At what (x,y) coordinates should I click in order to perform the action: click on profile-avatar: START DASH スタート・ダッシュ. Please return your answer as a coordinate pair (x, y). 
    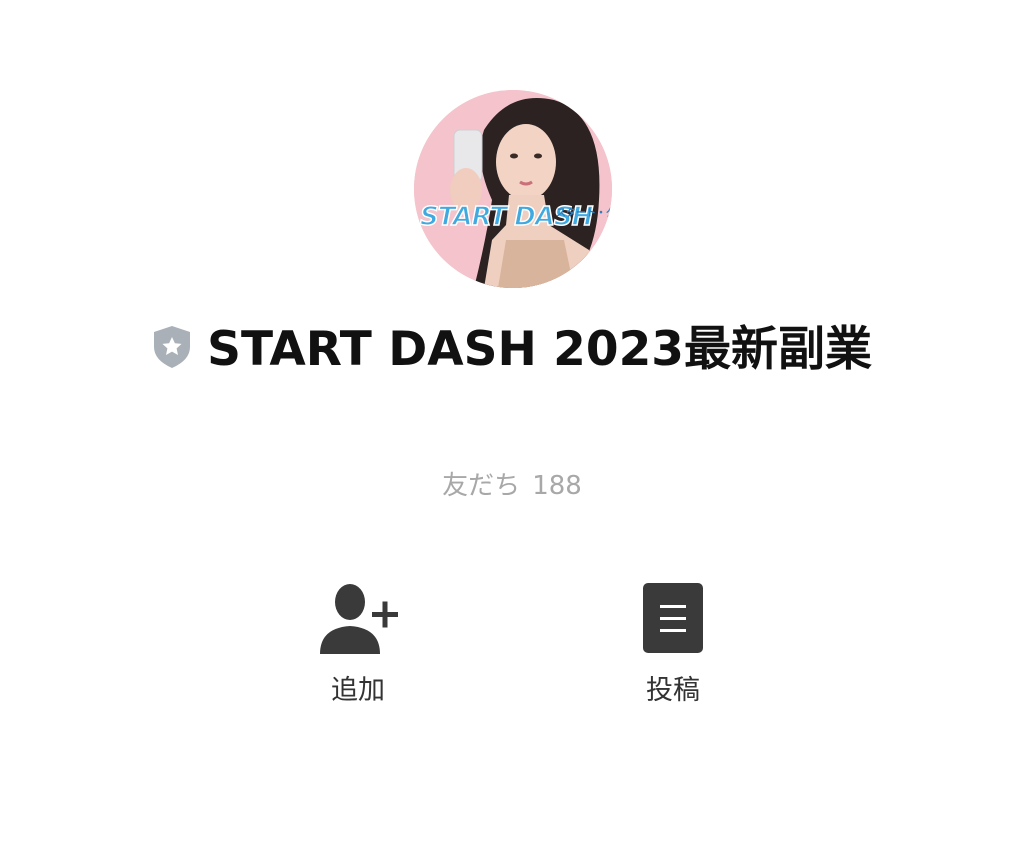
    Looking at the image, I should click on (513, 189).